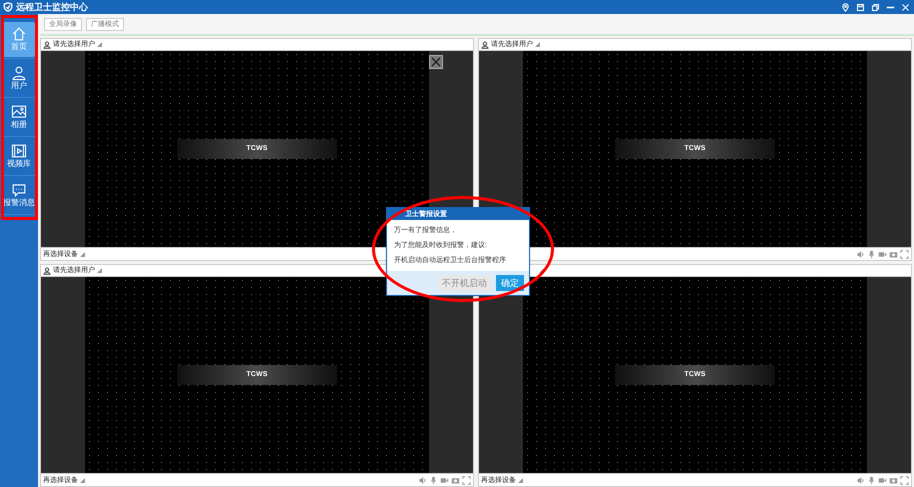 Image resolution: width=914 pixels, height=487 pixels. I want to click on window-title: 远程卫士监控中心, so click(52, 7).